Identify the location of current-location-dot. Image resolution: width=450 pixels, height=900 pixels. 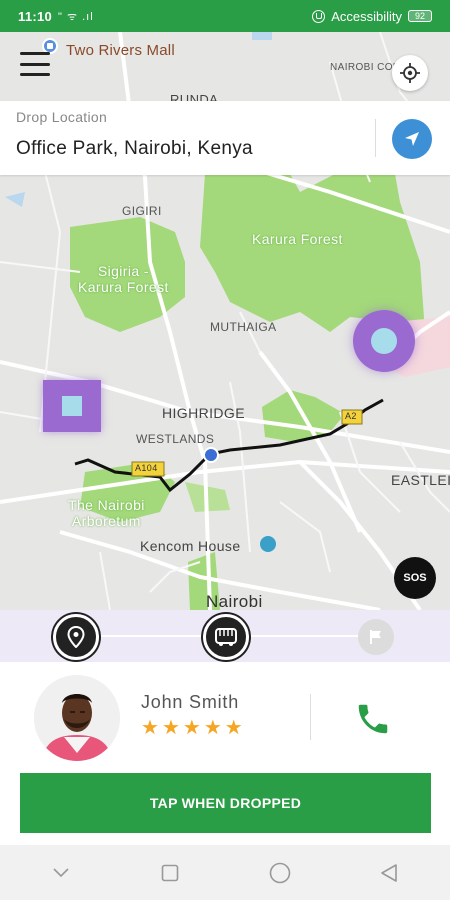
(211, 455).